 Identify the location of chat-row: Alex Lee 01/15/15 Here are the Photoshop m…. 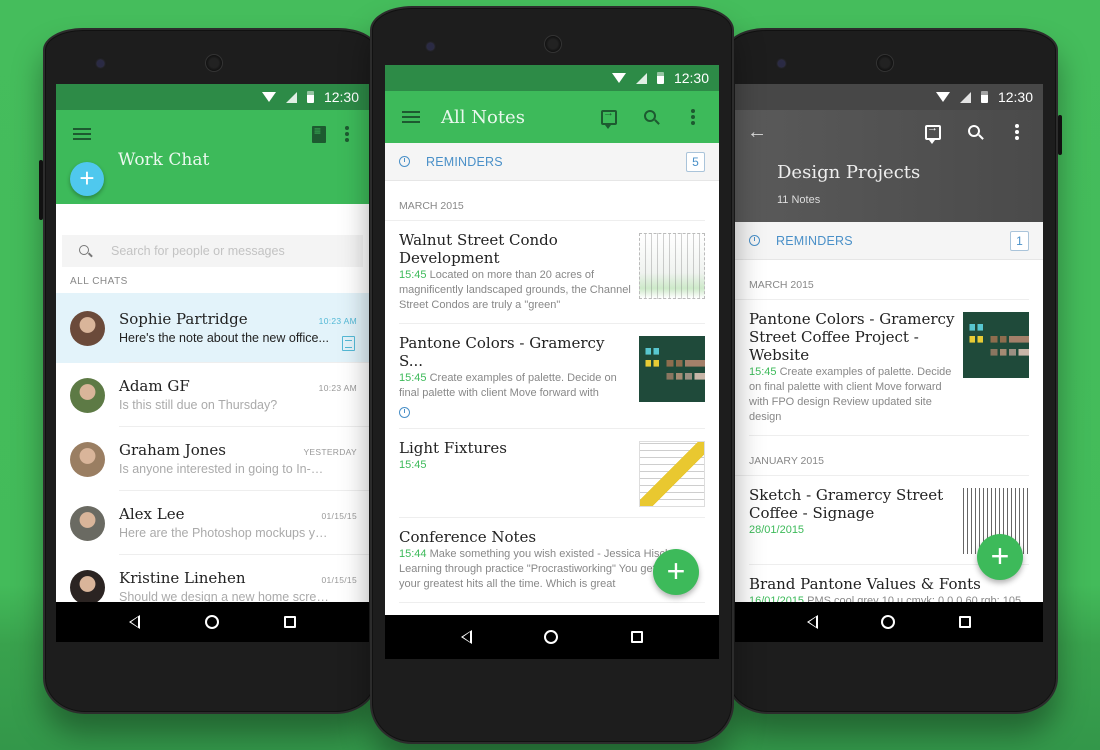
(212, 523).